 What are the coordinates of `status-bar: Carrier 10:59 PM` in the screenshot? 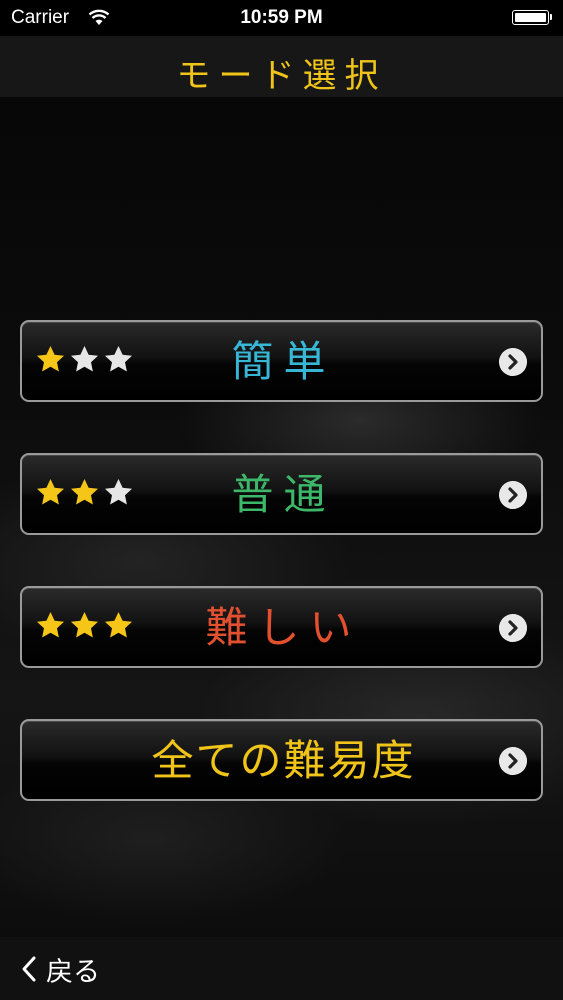 It's located at (281, 18).